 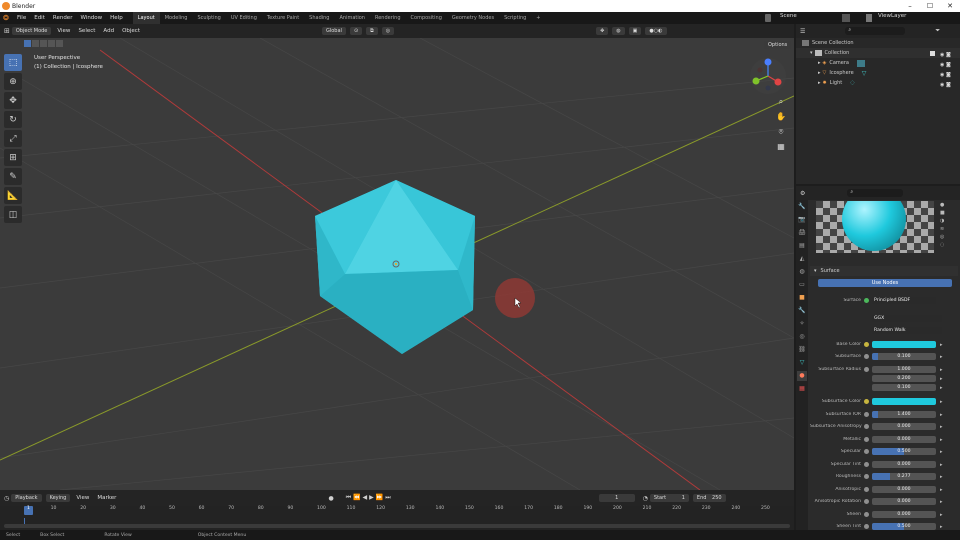 What do you see at coordinates (904, 369) in the screenshot?
I see `property-field: 1.000` at bounding box center [904, 369].